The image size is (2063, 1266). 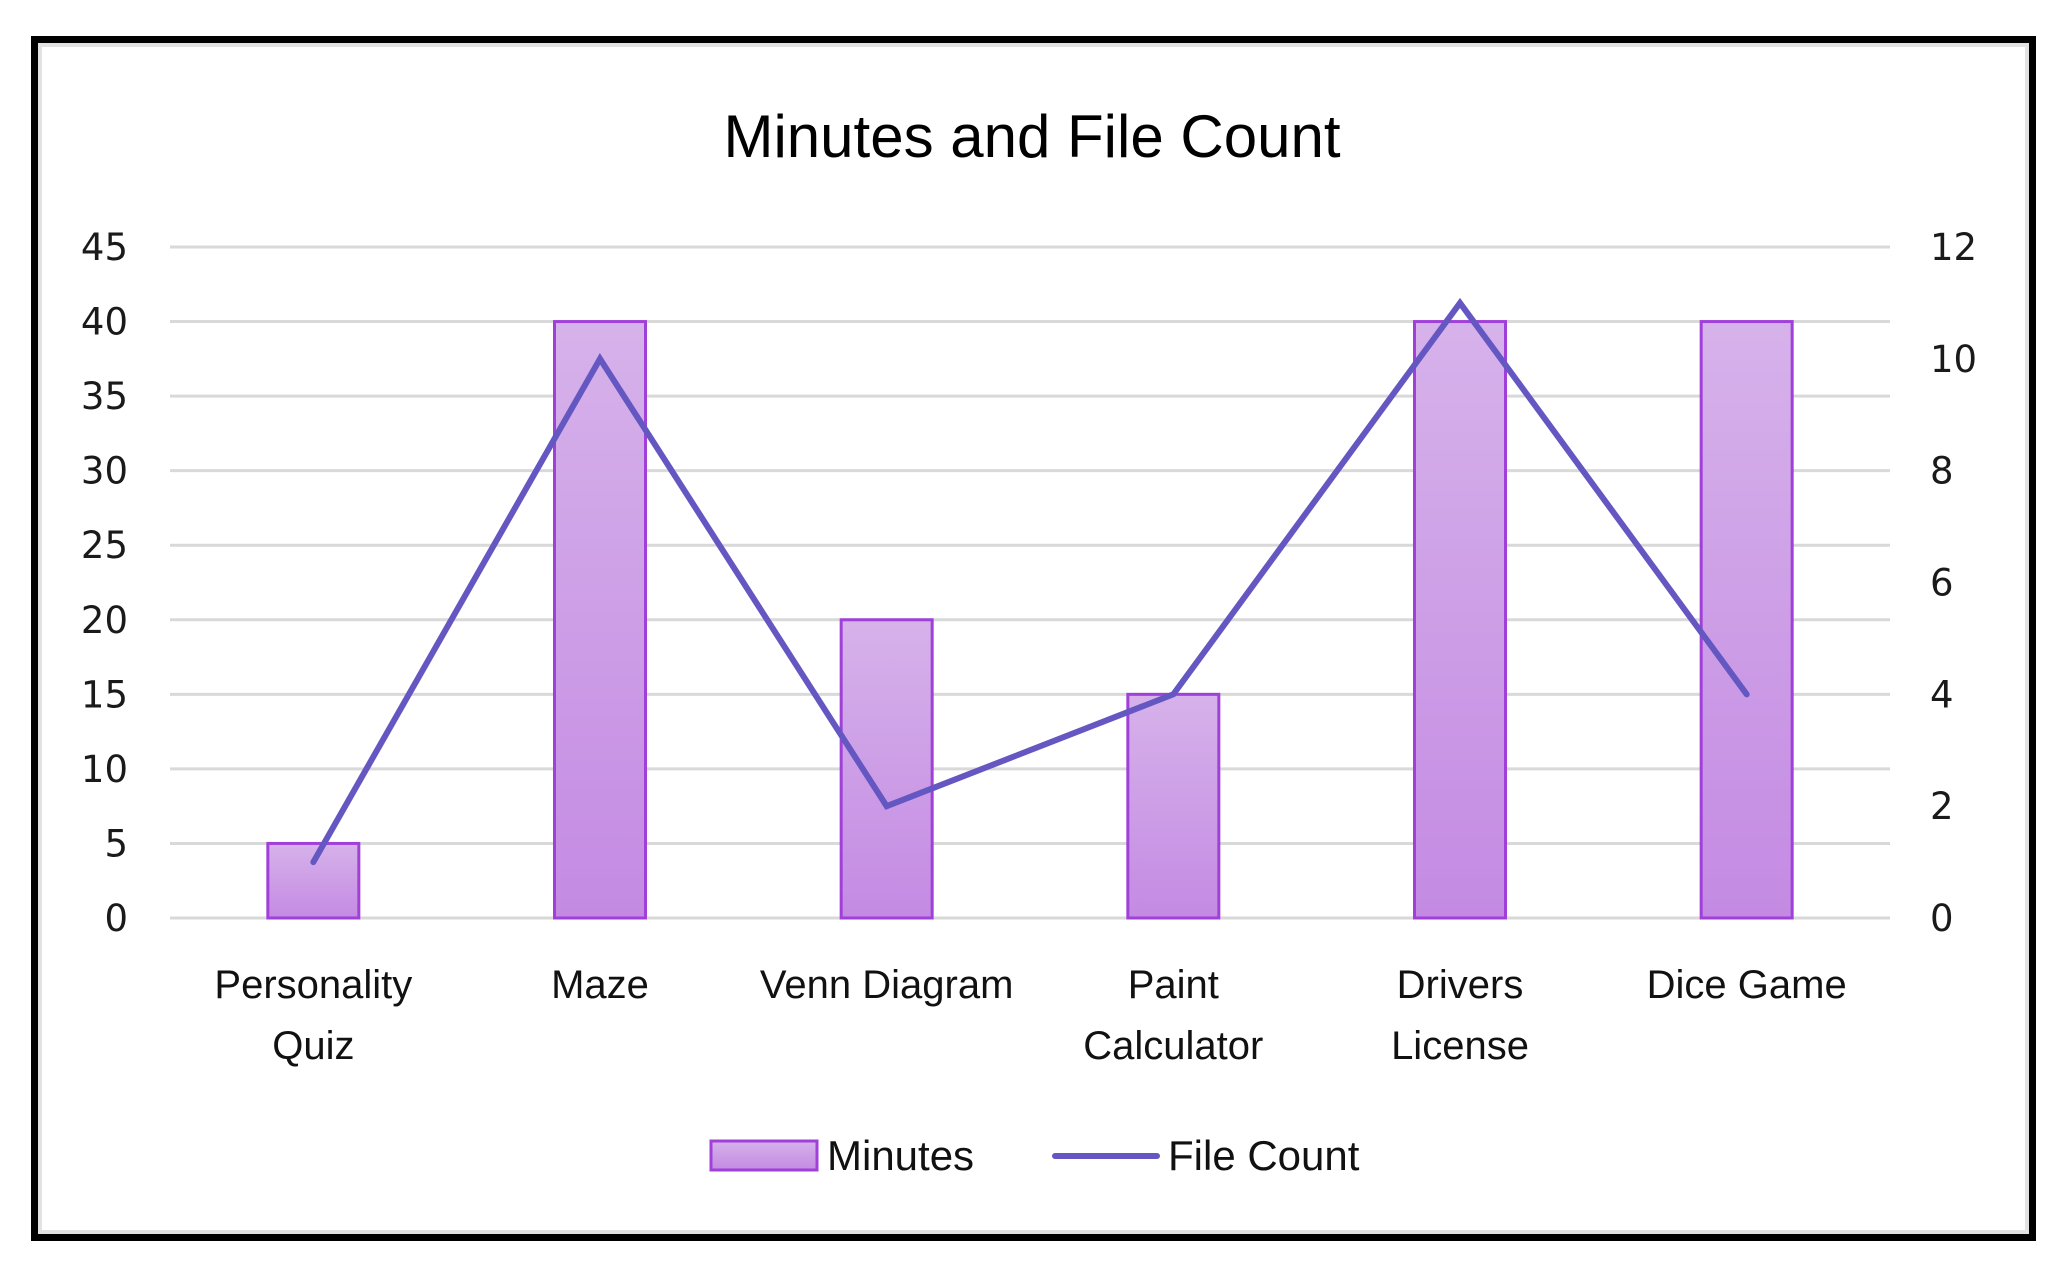 I want to click on right-tick-label: 2, so click(x=1942, y=806).